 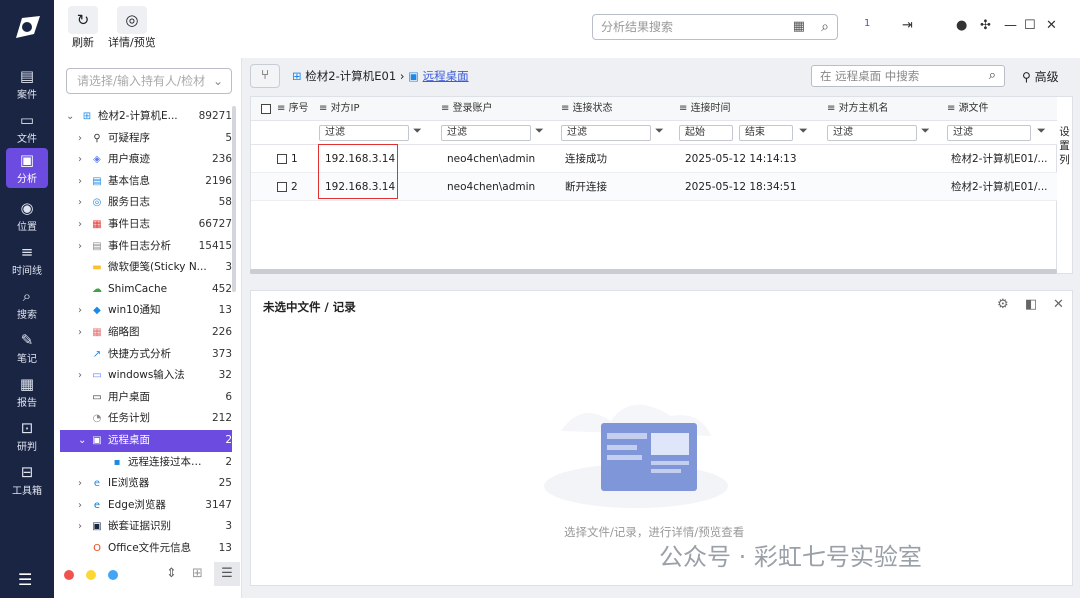 What do you see at coordinates (83, 28) in the screenshot?
I see `refresh-button: ↻ 刷新` at bounding box center [83, 28].